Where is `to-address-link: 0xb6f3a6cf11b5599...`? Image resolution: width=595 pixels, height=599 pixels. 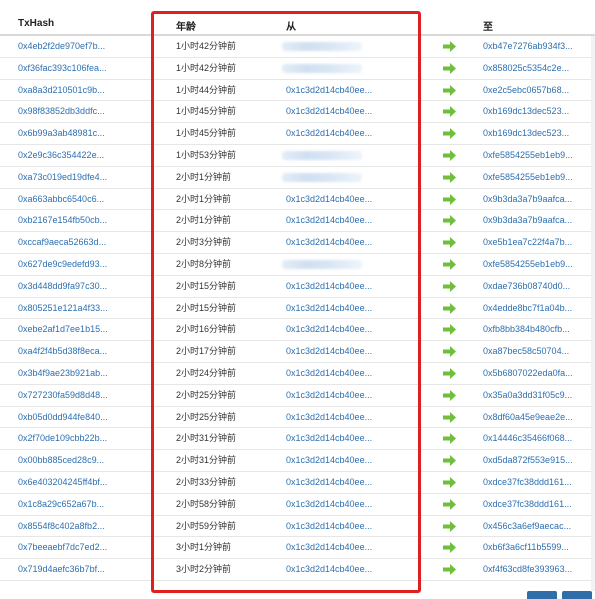 to-address-link: 0xb6f3a6cf11b5599... is located at coordinates (526, 547).